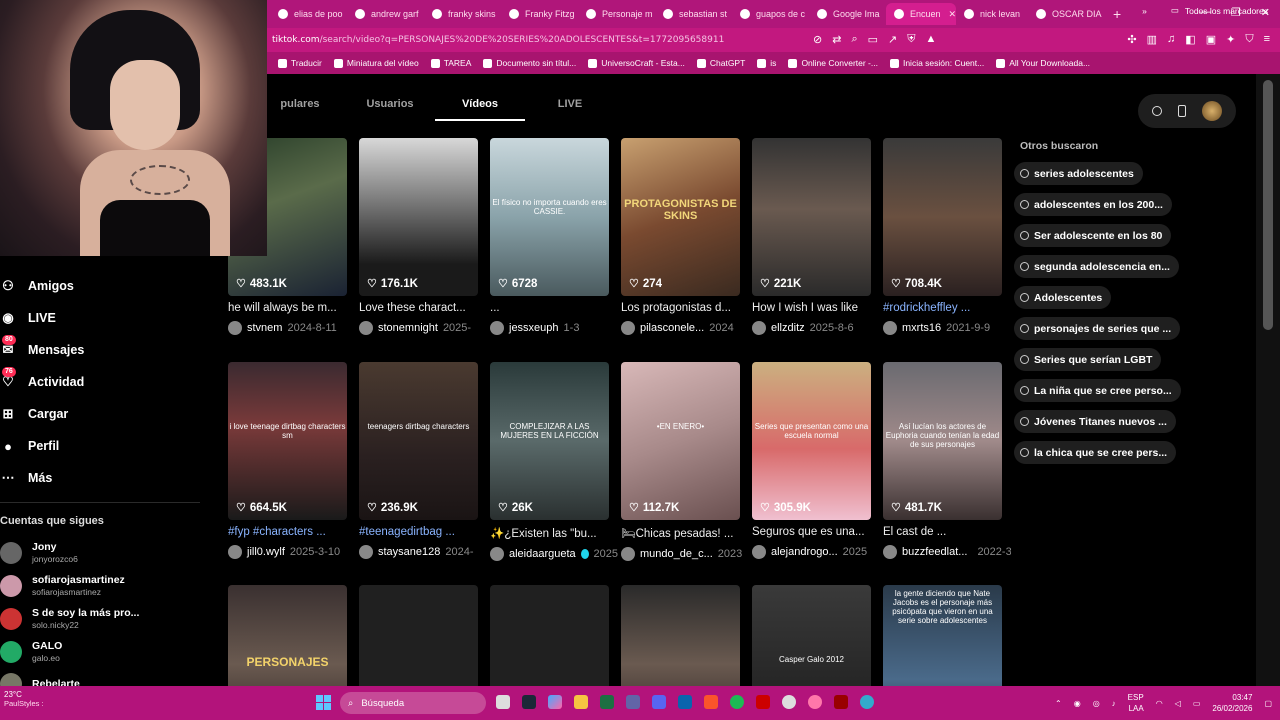  Describe the element at coordinates (1205, 10) in the screenshot. I see `all-bookmarks: » ▭ Todos los marcadores` at that location.